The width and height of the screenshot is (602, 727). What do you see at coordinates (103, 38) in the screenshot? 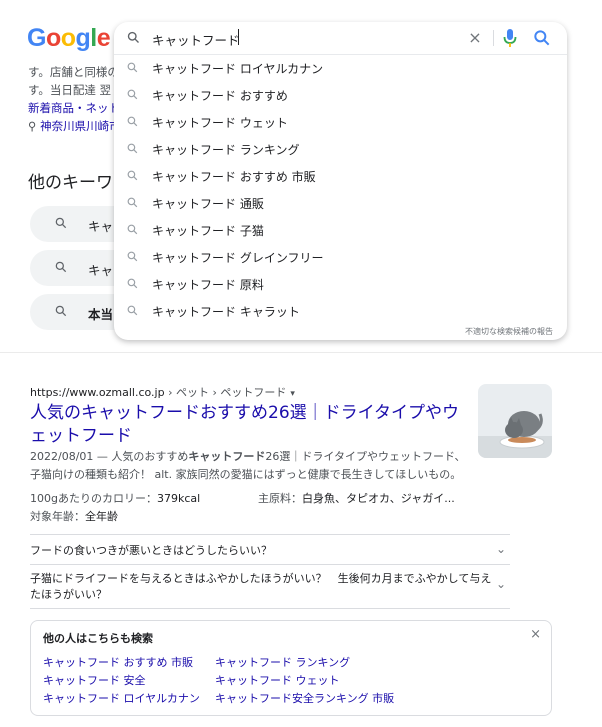
I see `logo-letter: e` at bounding box center [103, 38].